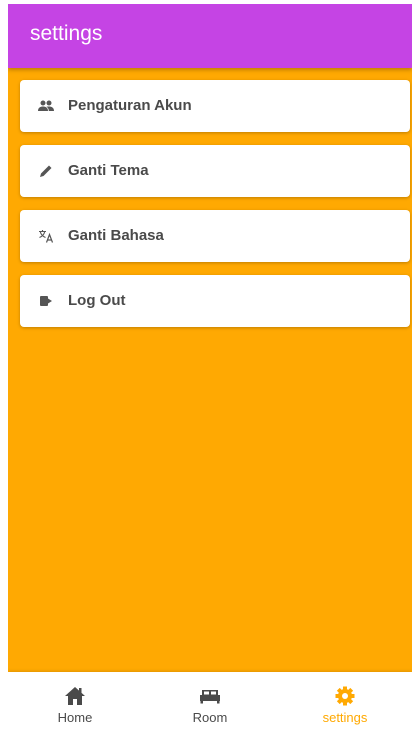  What do you see at coordinates (75, 717) in the screenshot?
I see `nav-label: Home` at bounding box center [75, 717].